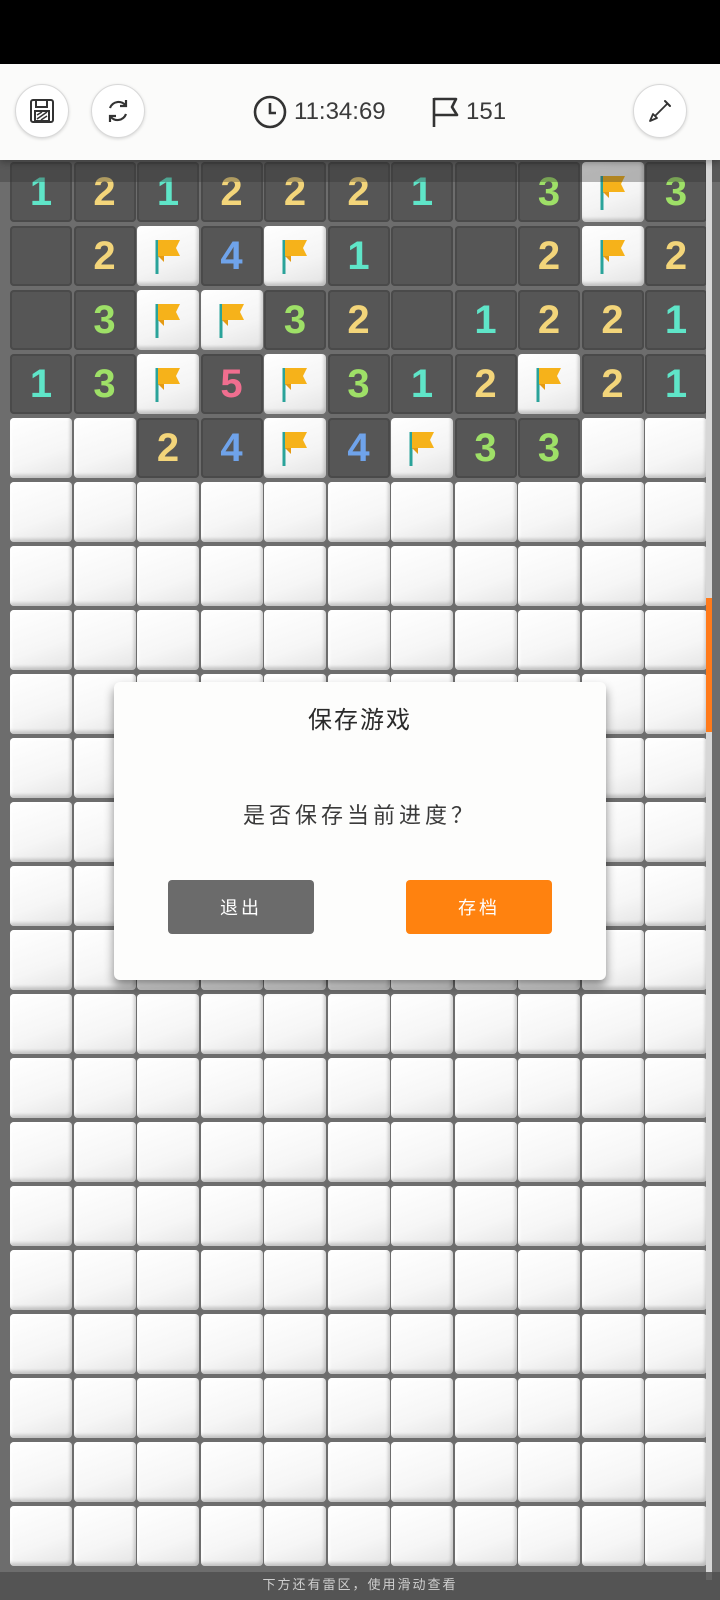  I want to click on empty-cell, so click(485, 256).